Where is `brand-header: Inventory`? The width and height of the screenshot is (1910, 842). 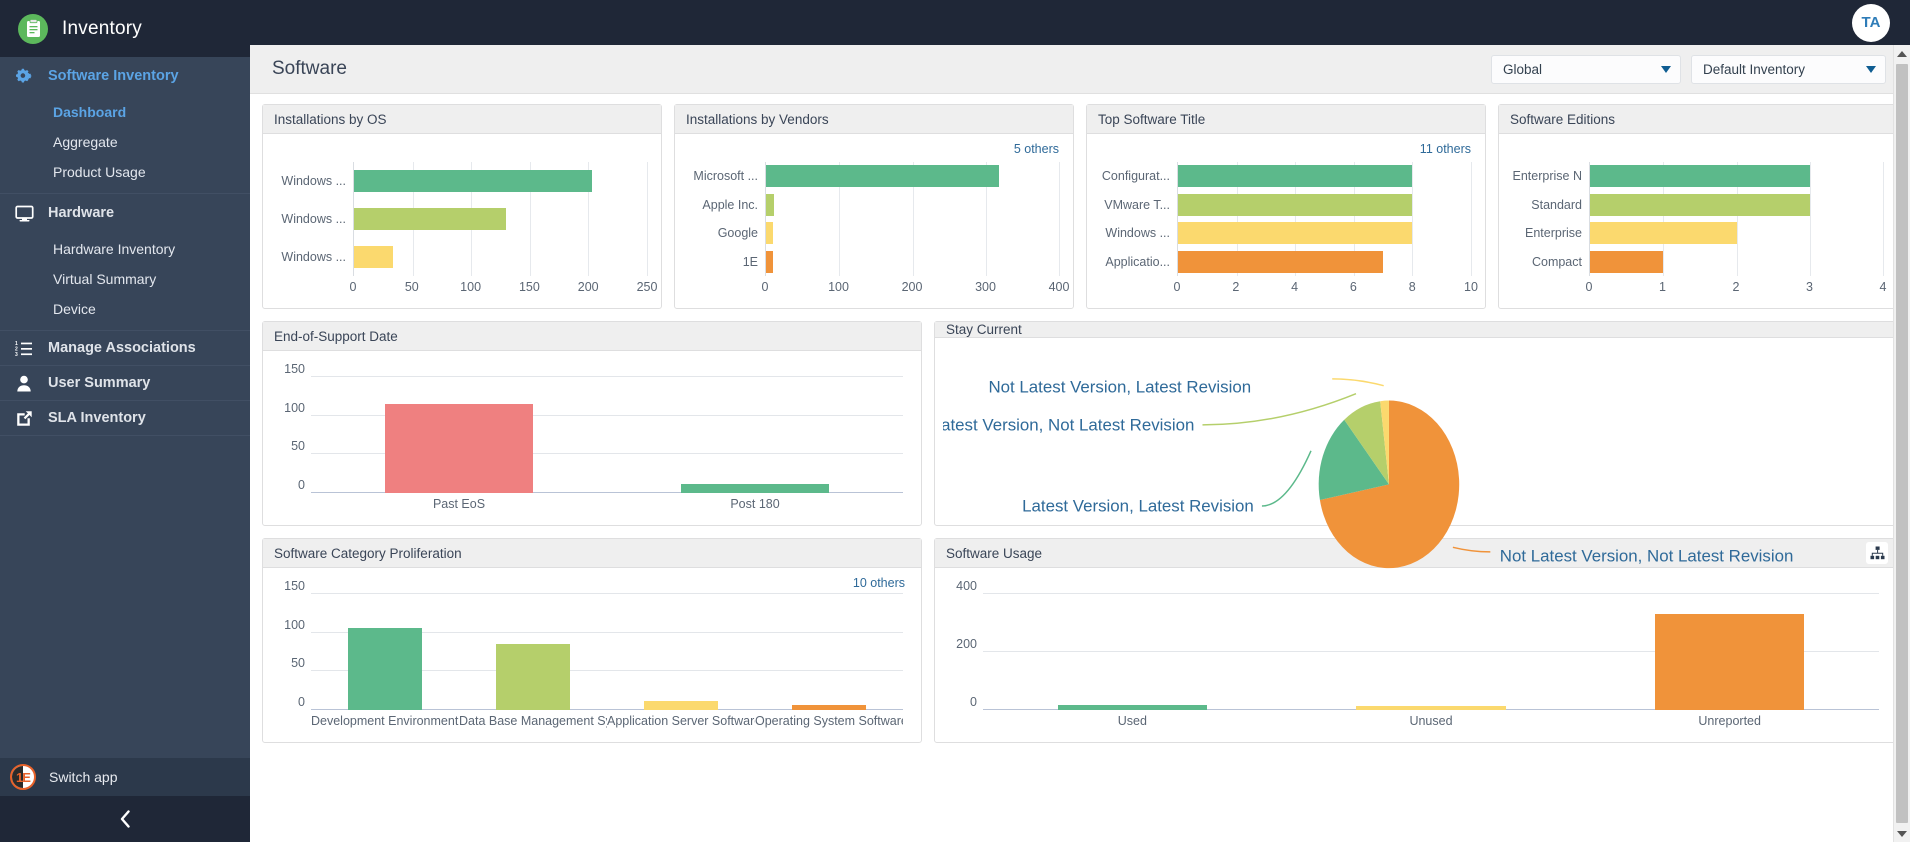 brand-header: Inventory is located at coordinates (125, 28).